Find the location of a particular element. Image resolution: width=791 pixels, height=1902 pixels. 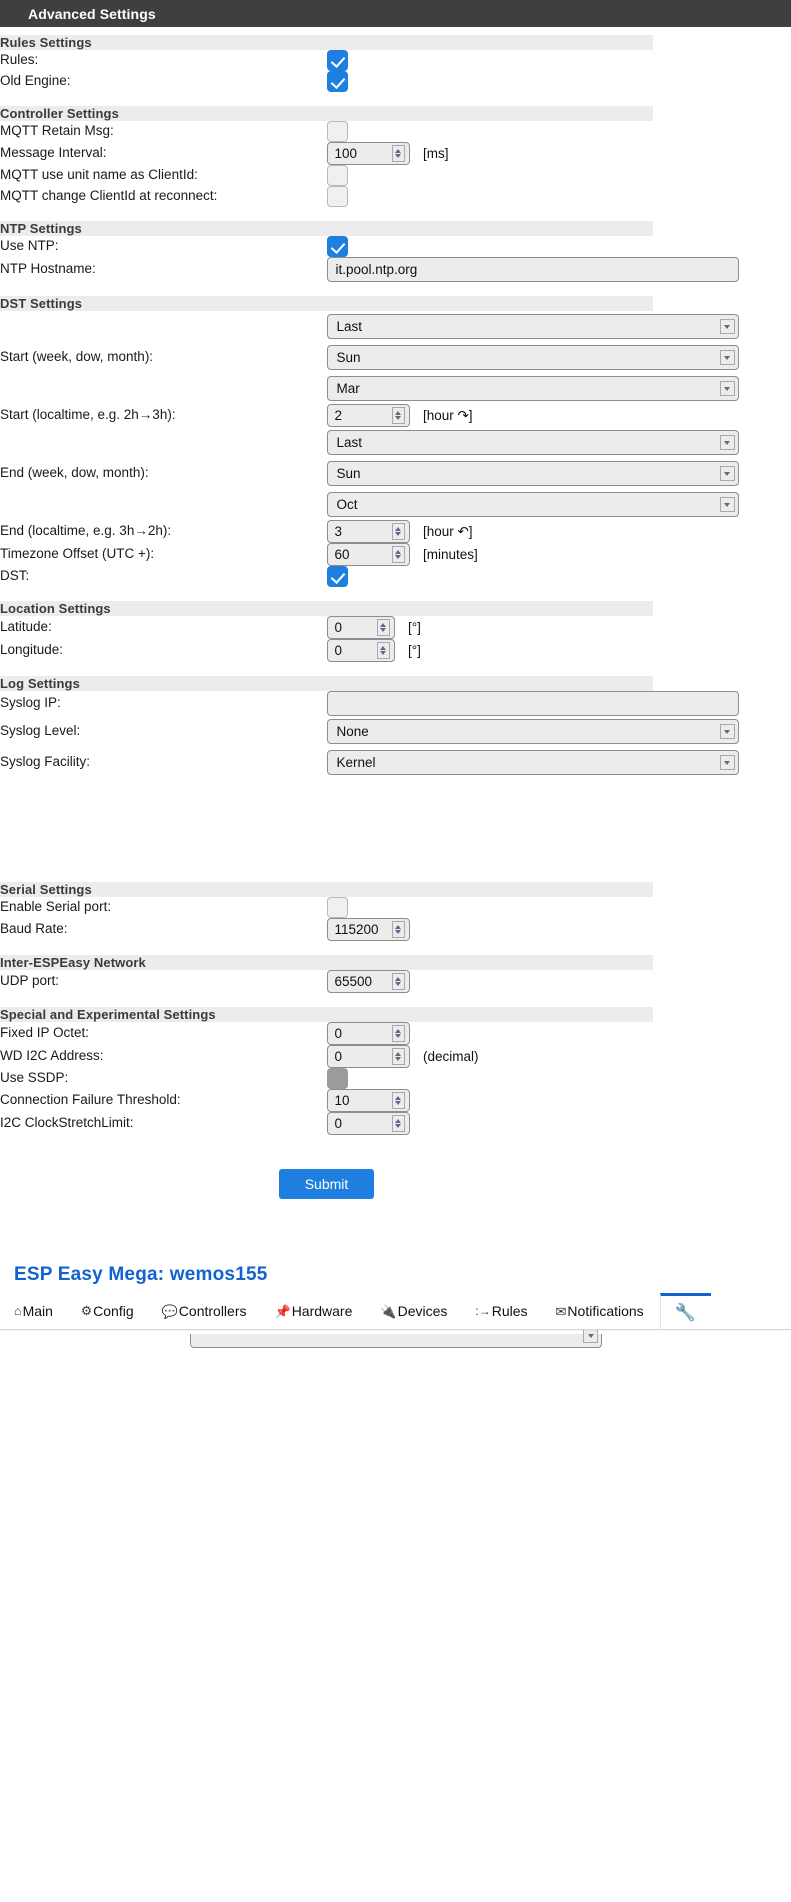

dst-end-dow-value: Sun is located at coordinates (348, 473).